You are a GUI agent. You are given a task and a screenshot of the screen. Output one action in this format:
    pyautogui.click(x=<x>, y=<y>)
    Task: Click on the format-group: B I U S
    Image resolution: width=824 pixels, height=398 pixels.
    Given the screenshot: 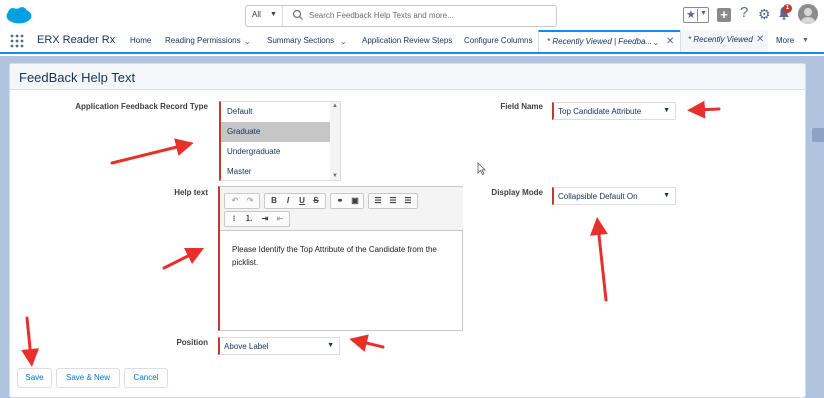 What is the action you would take?
    pyautogui.click(x=295, y=201)
    